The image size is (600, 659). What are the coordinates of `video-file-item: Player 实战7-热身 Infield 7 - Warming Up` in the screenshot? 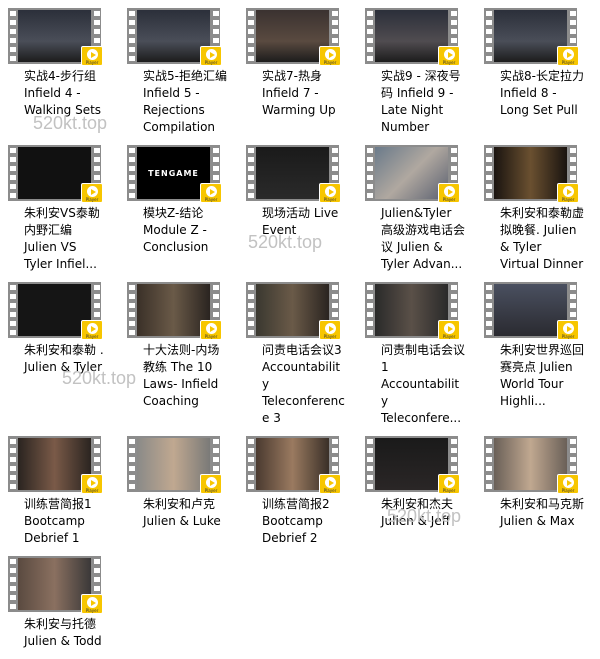 It's located at (305, 63).